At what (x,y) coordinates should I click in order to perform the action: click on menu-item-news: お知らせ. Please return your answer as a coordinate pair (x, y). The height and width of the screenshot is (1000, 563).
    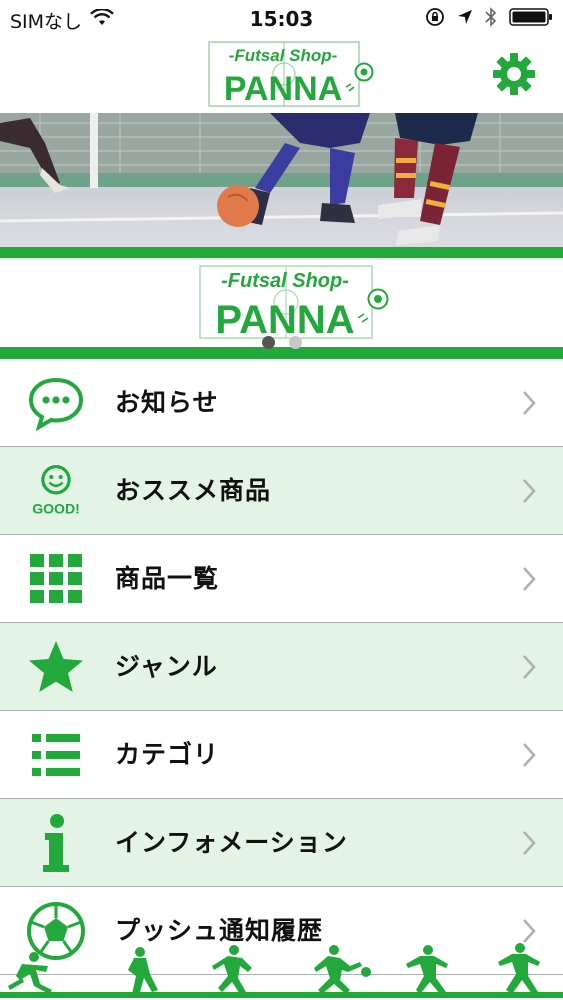
    Looking at the image, I should click on (281, 403).